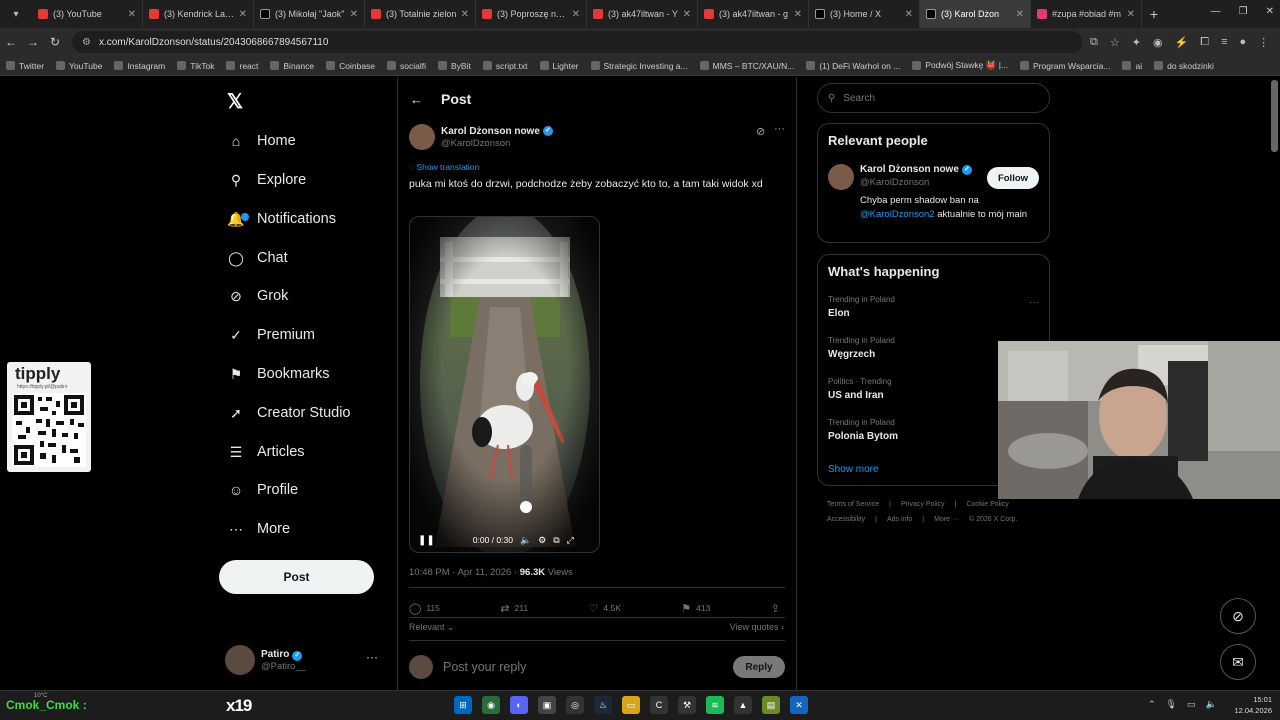 The image size is (1280, 720). I want to click on app-icon: ▲, so click(743, 705).